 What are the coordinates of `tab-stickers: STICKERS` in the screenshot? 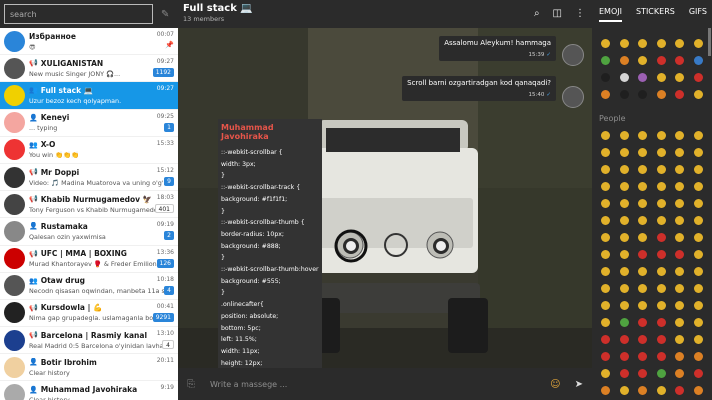 It's located at (655, 14).